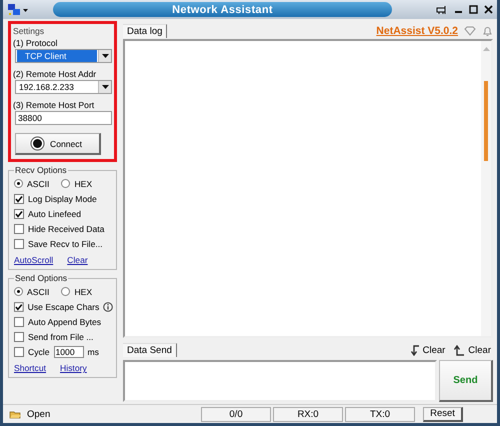 Image resolution: width=500 pixels, height=426 pixels. What do you see at coordinates (15, 414) in the screenshot?
I see `folder-icon` at bounding box center [15, 414].